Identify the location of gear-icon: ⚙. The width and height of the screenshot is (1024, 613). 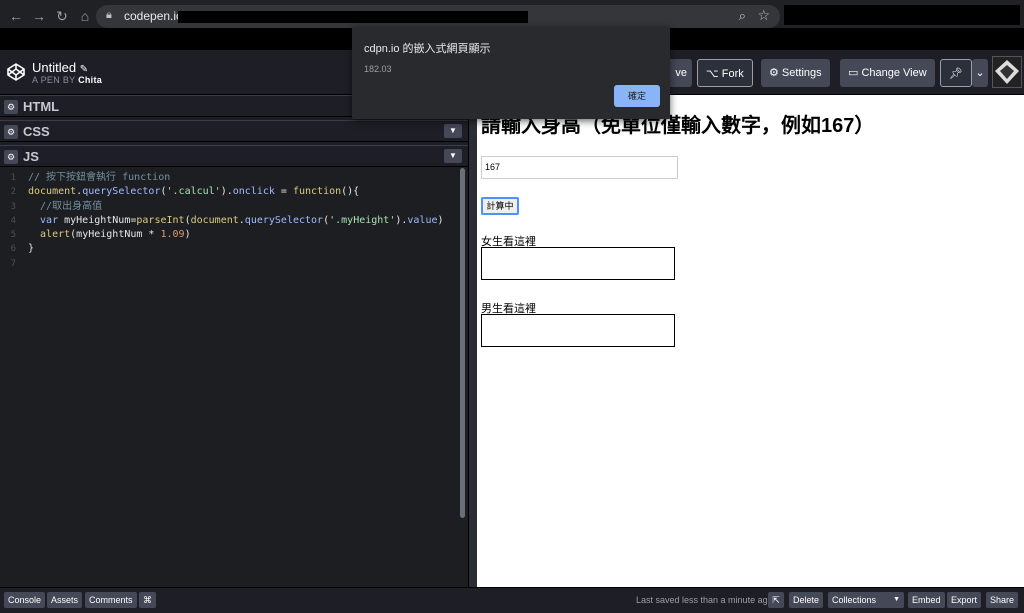
(775, 73).